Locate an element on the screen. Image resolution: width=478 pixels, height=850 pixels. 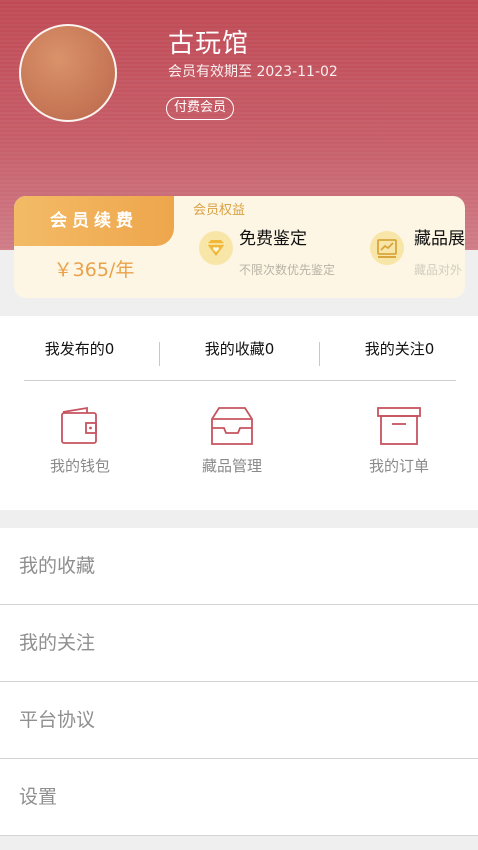
menu-item-settings: 设置 is located at coordinates (239, 797).